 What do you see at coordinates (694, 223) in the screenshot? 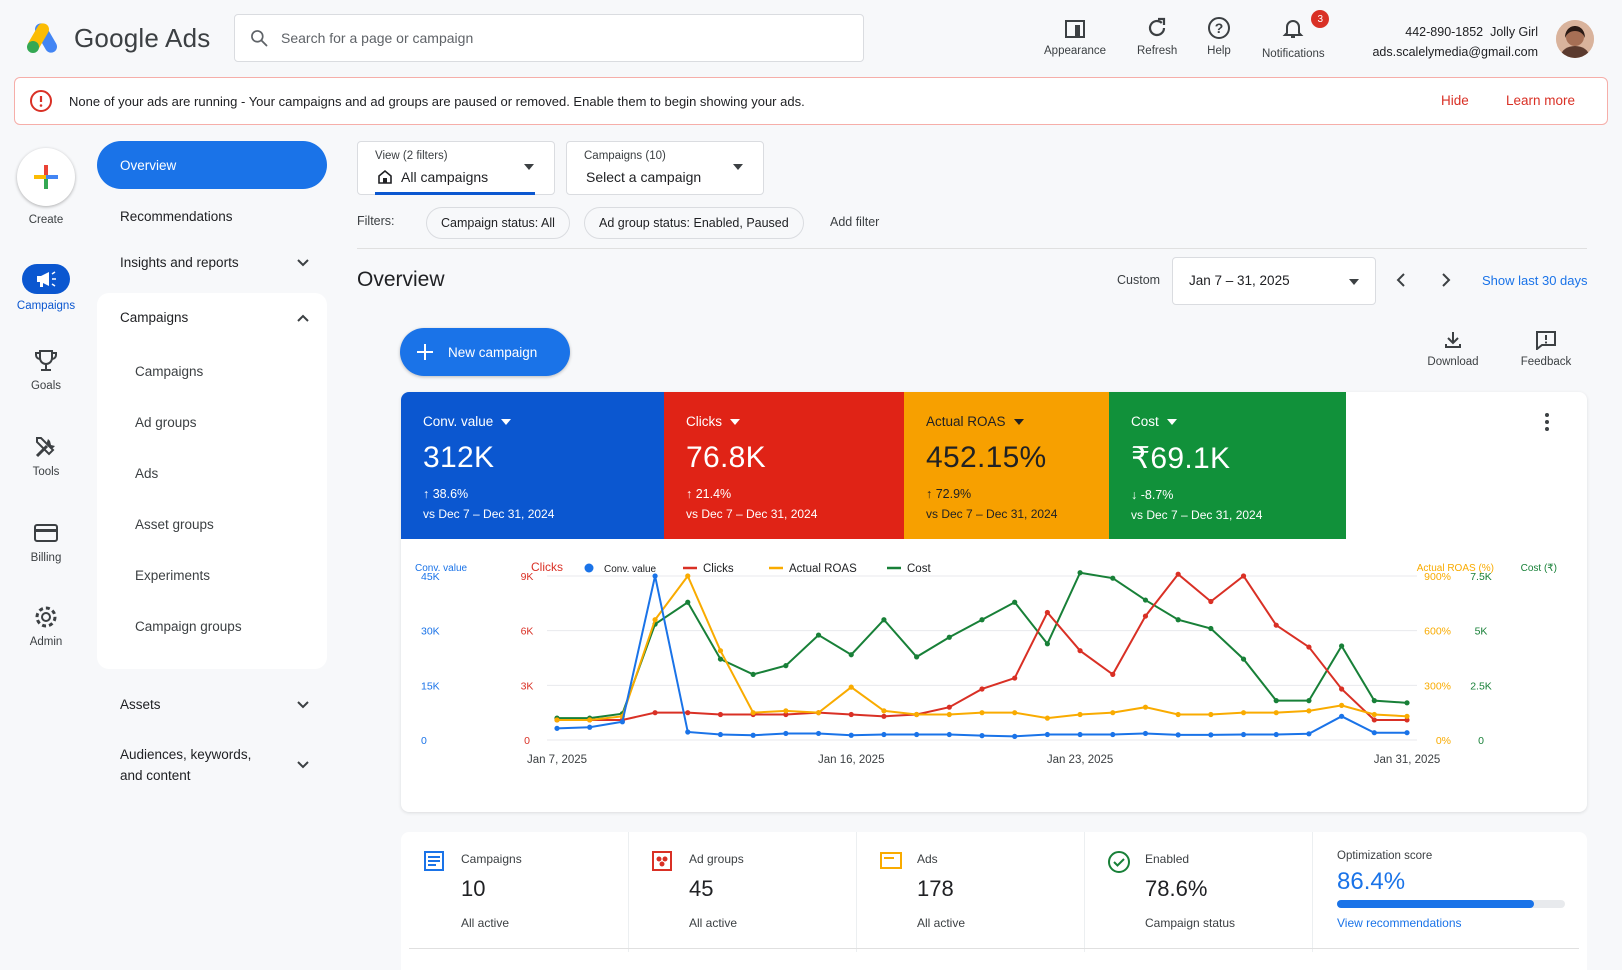
I see `filter-chip-ad-group-status: Ad group status: Enabled, Paused` at bounding box center [694, 223].